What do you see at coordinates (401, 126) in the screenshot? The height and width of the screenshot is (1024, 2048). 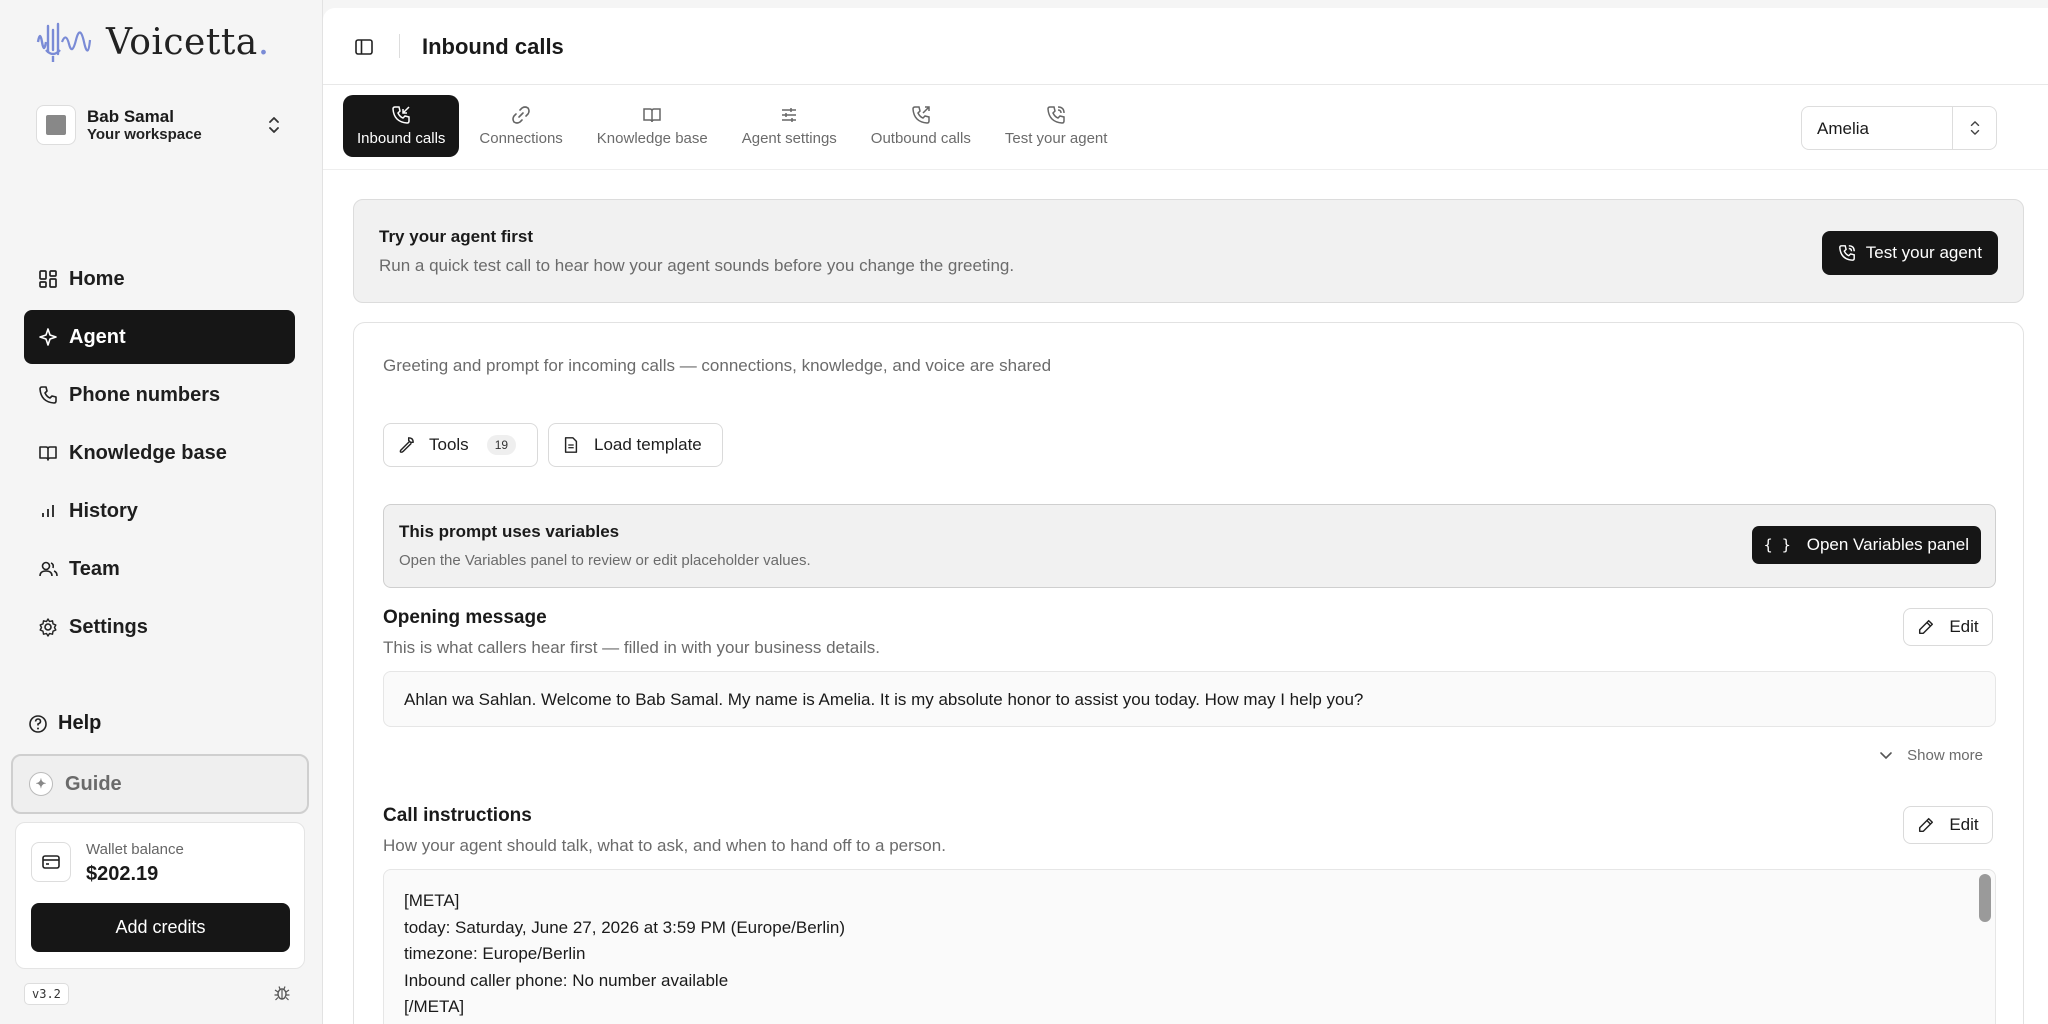 I see `tab-inbound-calls: Inbound calls` at bounding box center [401, 126].